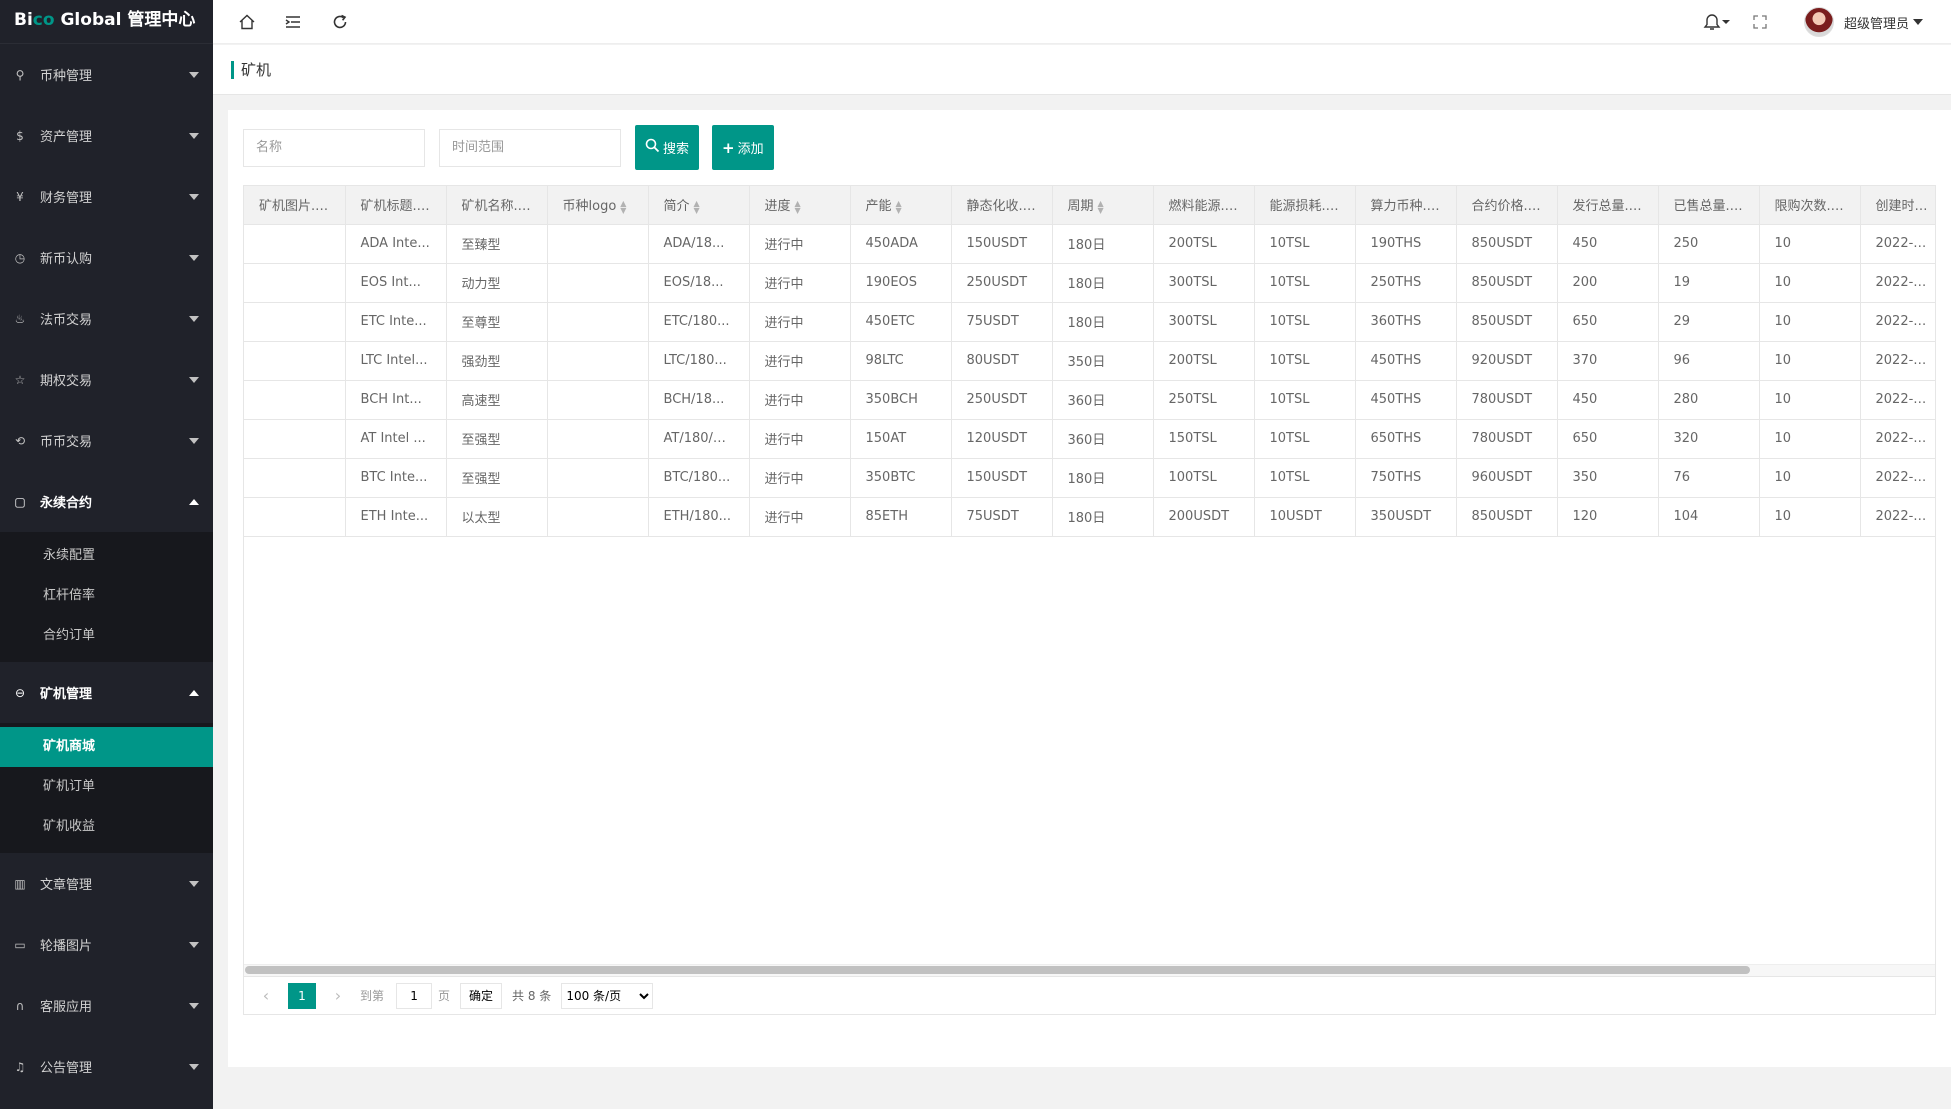  What do you see at coordinates (396, 205) in the screenshot?
I see `column-header: 矿机标题... ▲ ▼` at bounding box center [396, 205].